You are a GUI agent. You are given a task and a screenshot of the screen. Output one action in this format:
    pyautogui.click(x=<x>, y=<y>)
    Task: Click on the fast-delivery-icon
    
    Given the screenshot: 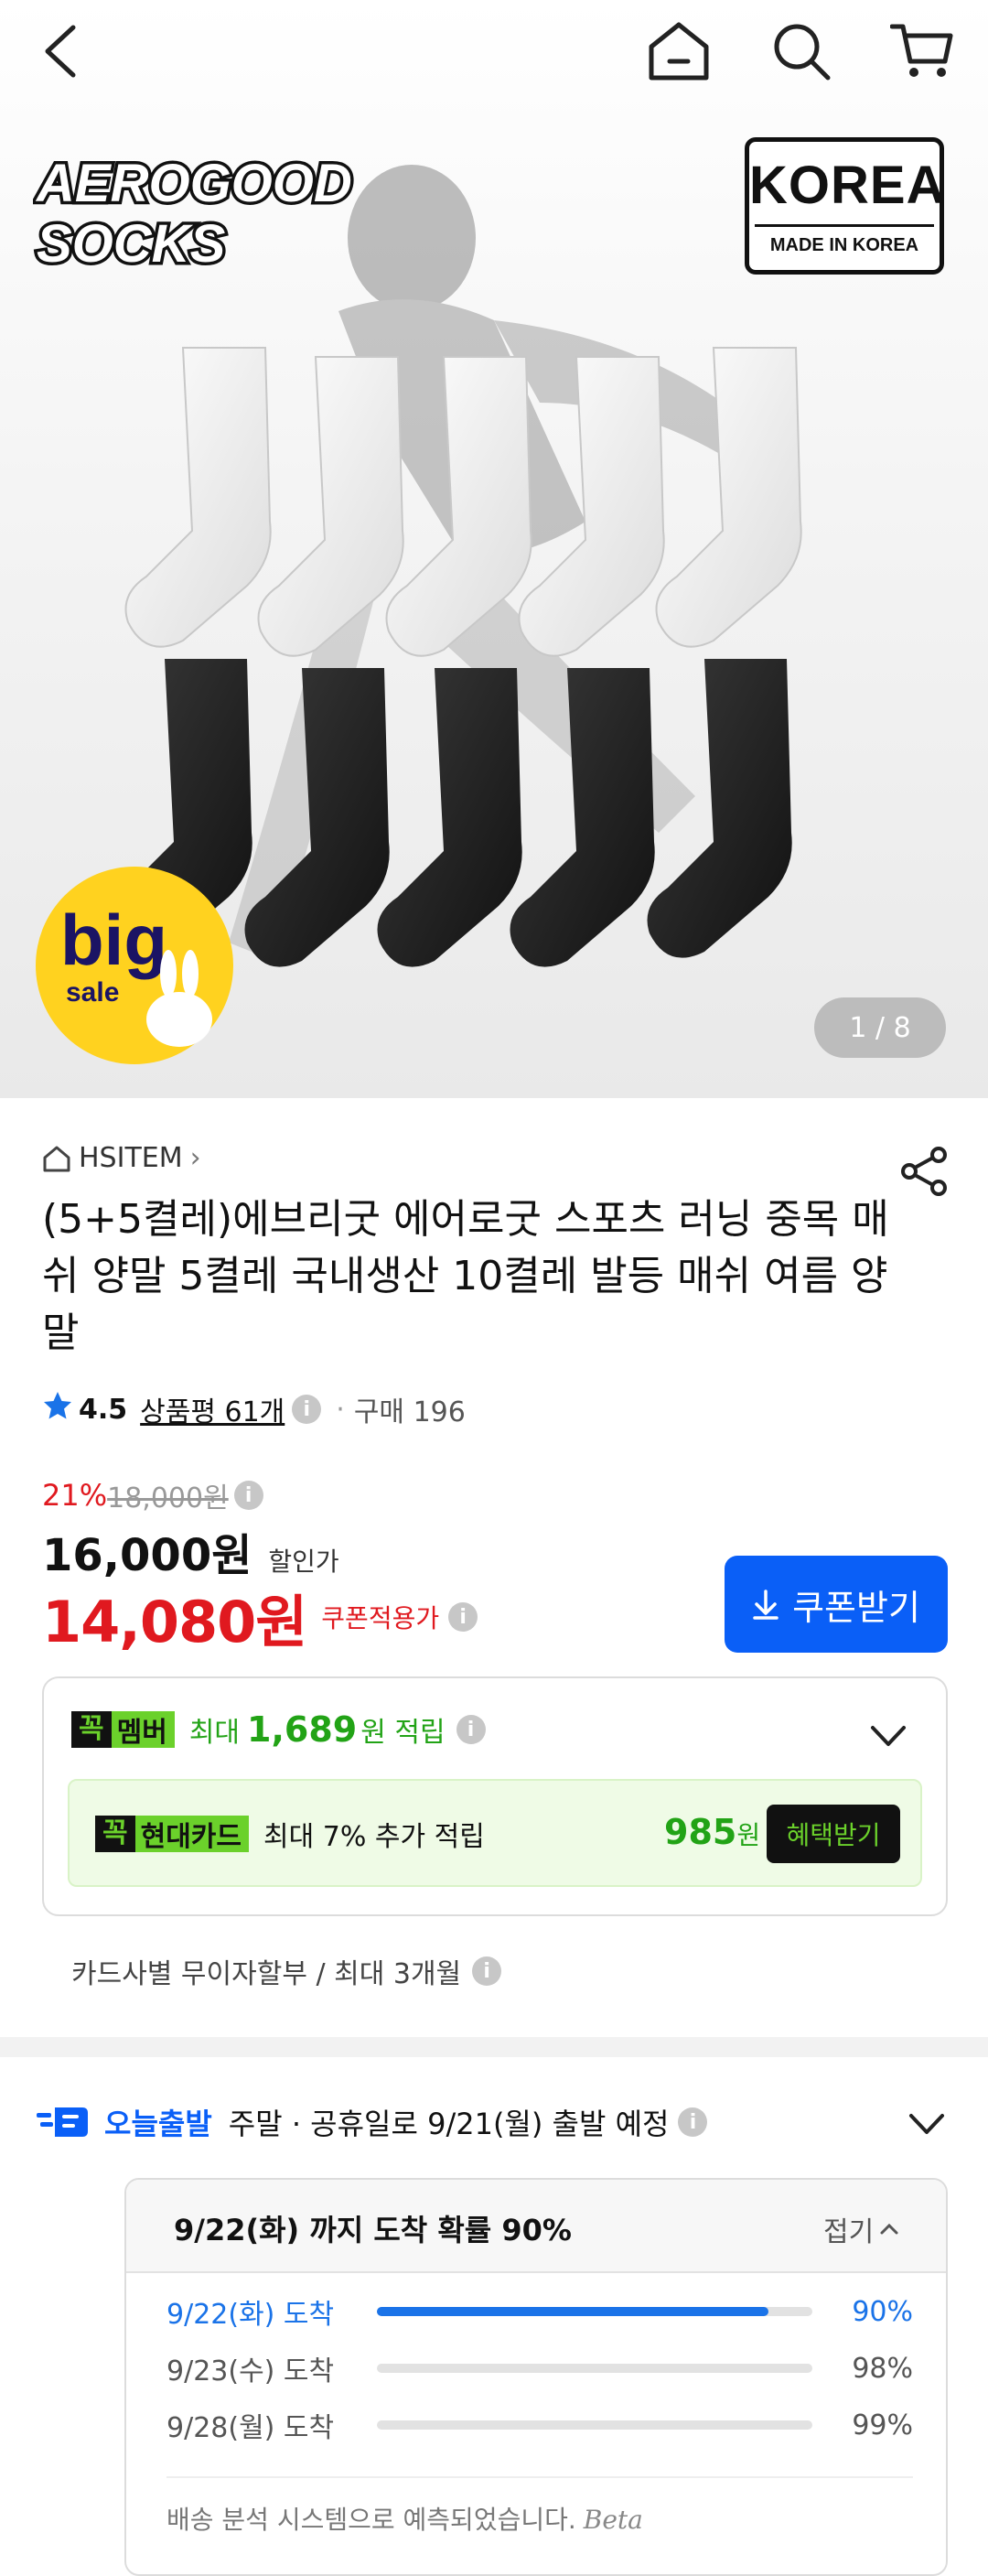 What is the action you would take?
    pyautogui.click(x=63, y=2122)
    